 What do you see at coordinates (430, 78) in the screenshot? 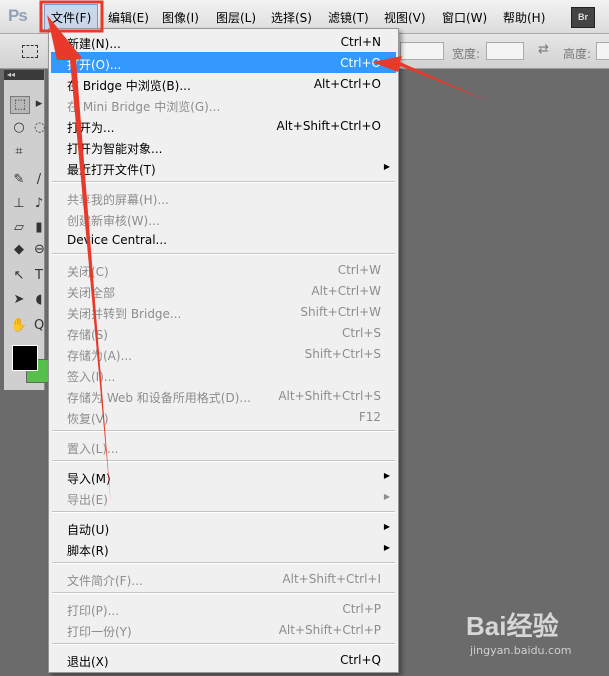
I see `annotation-arrow-left` at bounding box center [430, 78].